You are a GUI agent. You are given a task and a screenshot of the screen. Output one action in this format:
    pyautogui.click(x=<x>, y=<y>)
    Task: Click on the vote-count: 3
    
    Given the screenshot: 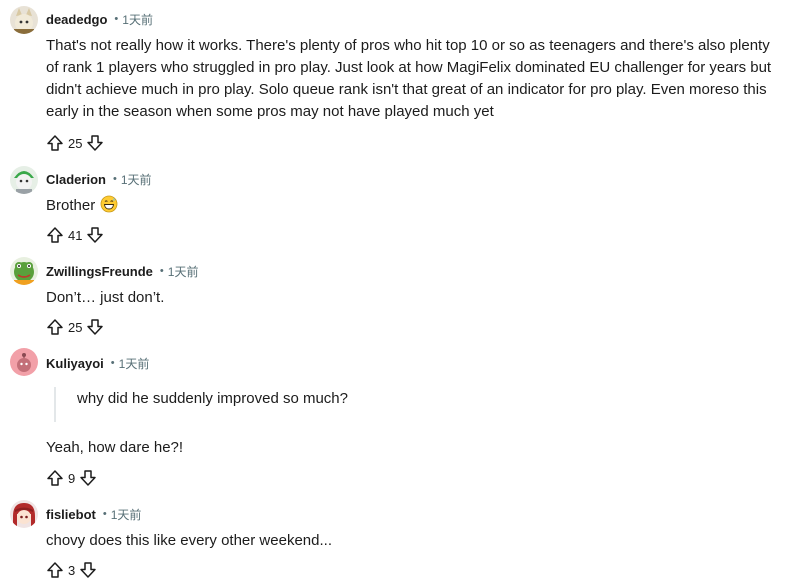 What is the action you would take?
    pyautogui.click(x=72, y=570)
    